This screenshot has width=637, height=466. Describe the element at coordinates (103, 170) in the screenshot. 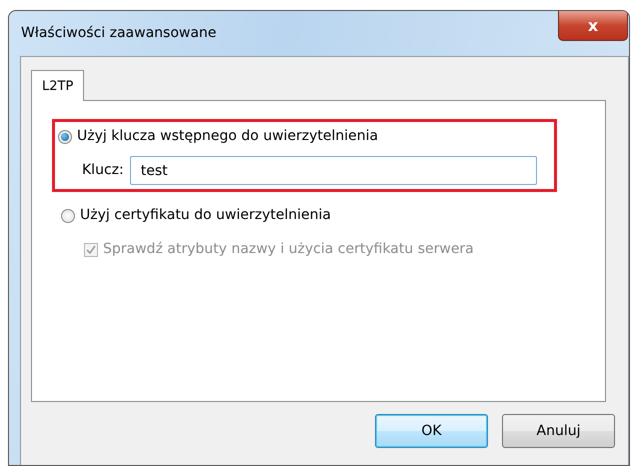

I see `field-label: Klucz:` at that location.